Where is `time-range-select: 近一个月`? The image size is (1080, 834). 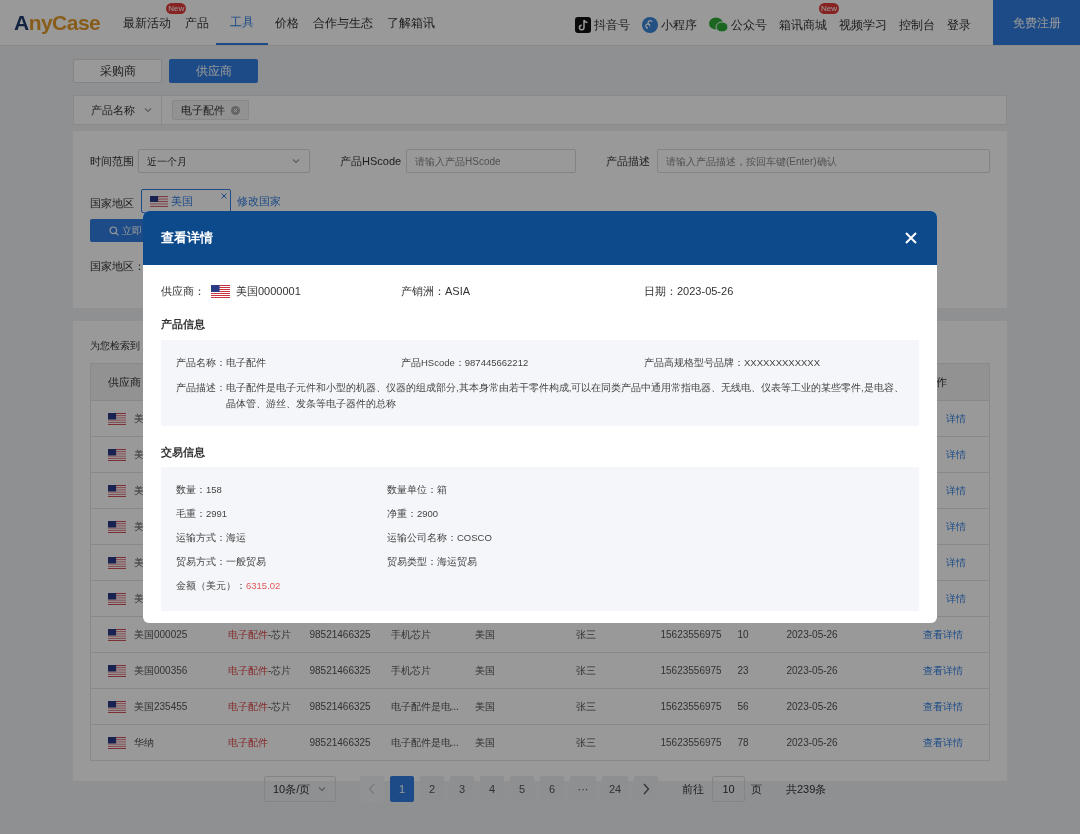
time-range-select: 近一个月 is located at coordinates (224, 161).